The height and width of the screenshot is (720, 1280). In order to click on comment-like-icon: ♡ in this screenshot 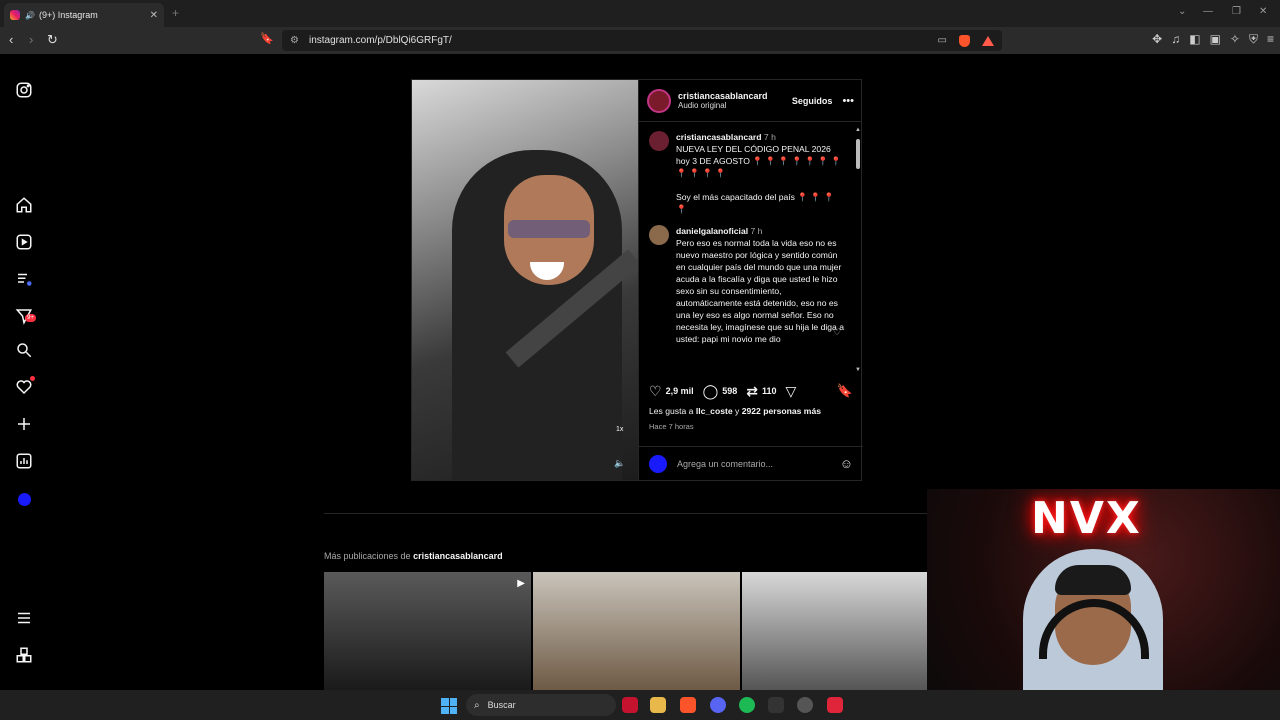, I will do `click(837, 332)`.